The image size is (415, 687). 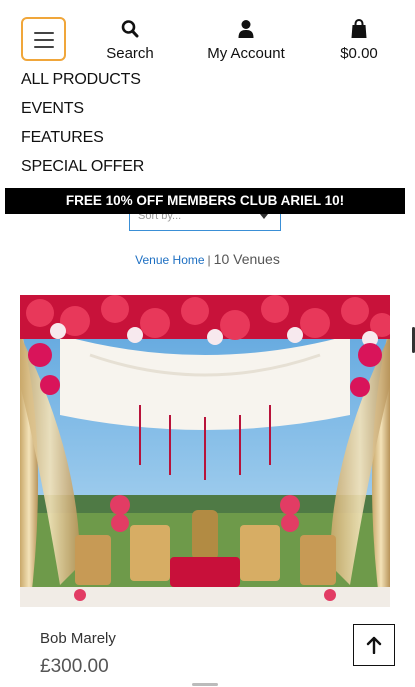 I want to click on nav-item-all-products: ALL PRODUCTS, so click(x=82, y=85).